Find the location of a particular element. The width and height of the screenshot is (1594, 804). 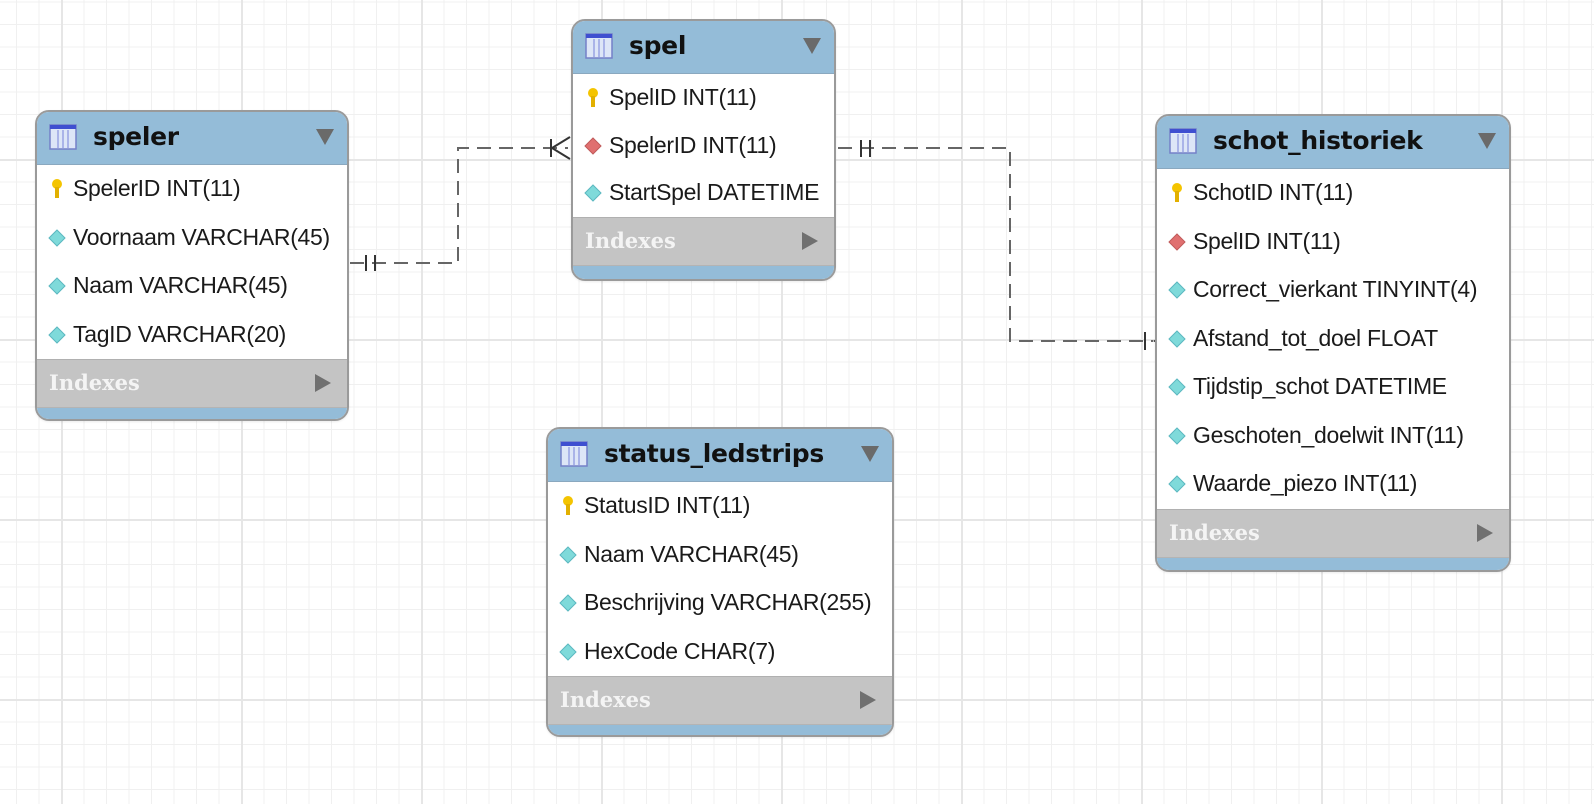

column-row: SchotID INT(11) is located at coordinates (1333, 193).